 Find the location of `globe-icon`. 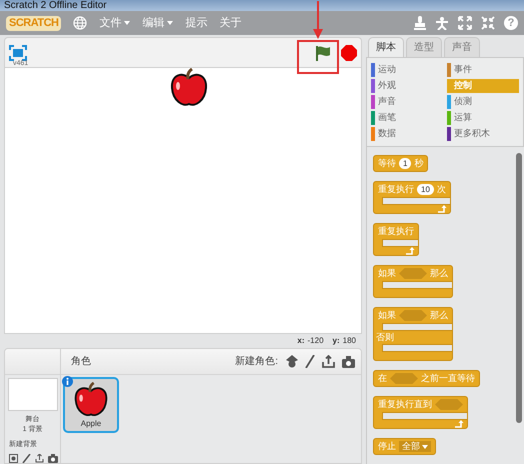

globe-icon is located at coordinates (80, 23).